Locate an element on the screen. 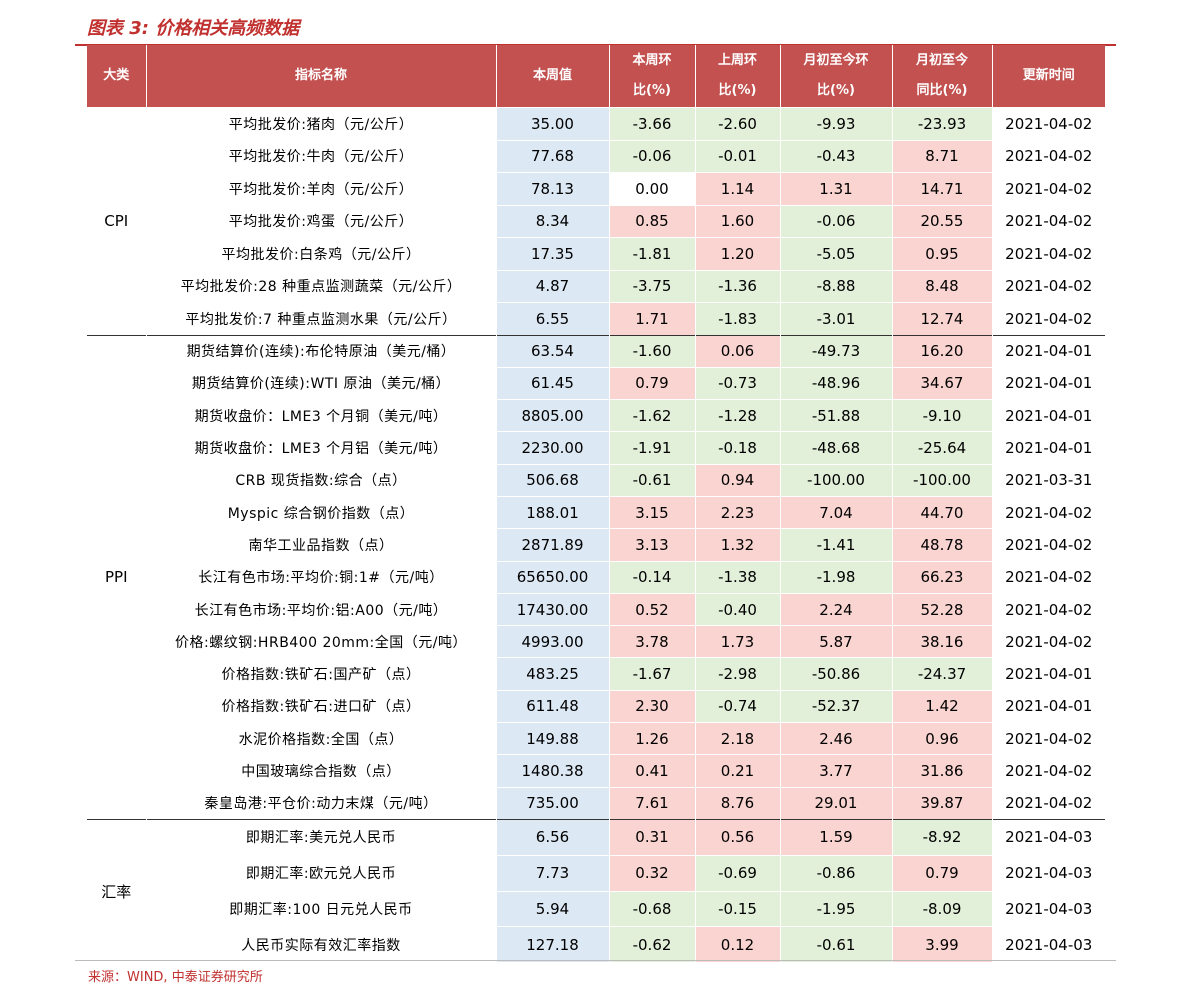  current-value-cell: 6.56 is located at coordinates (552, 837).